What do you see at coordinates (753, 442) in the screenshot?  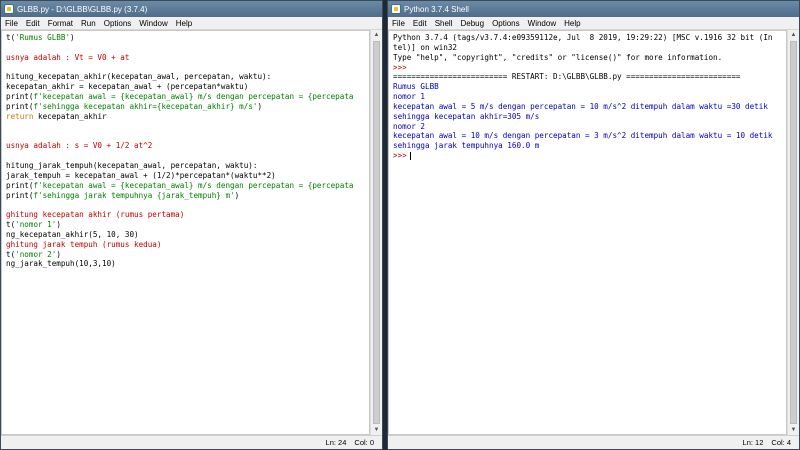 I see `line-number: Ln: 12` at bounding box center [753, 442].